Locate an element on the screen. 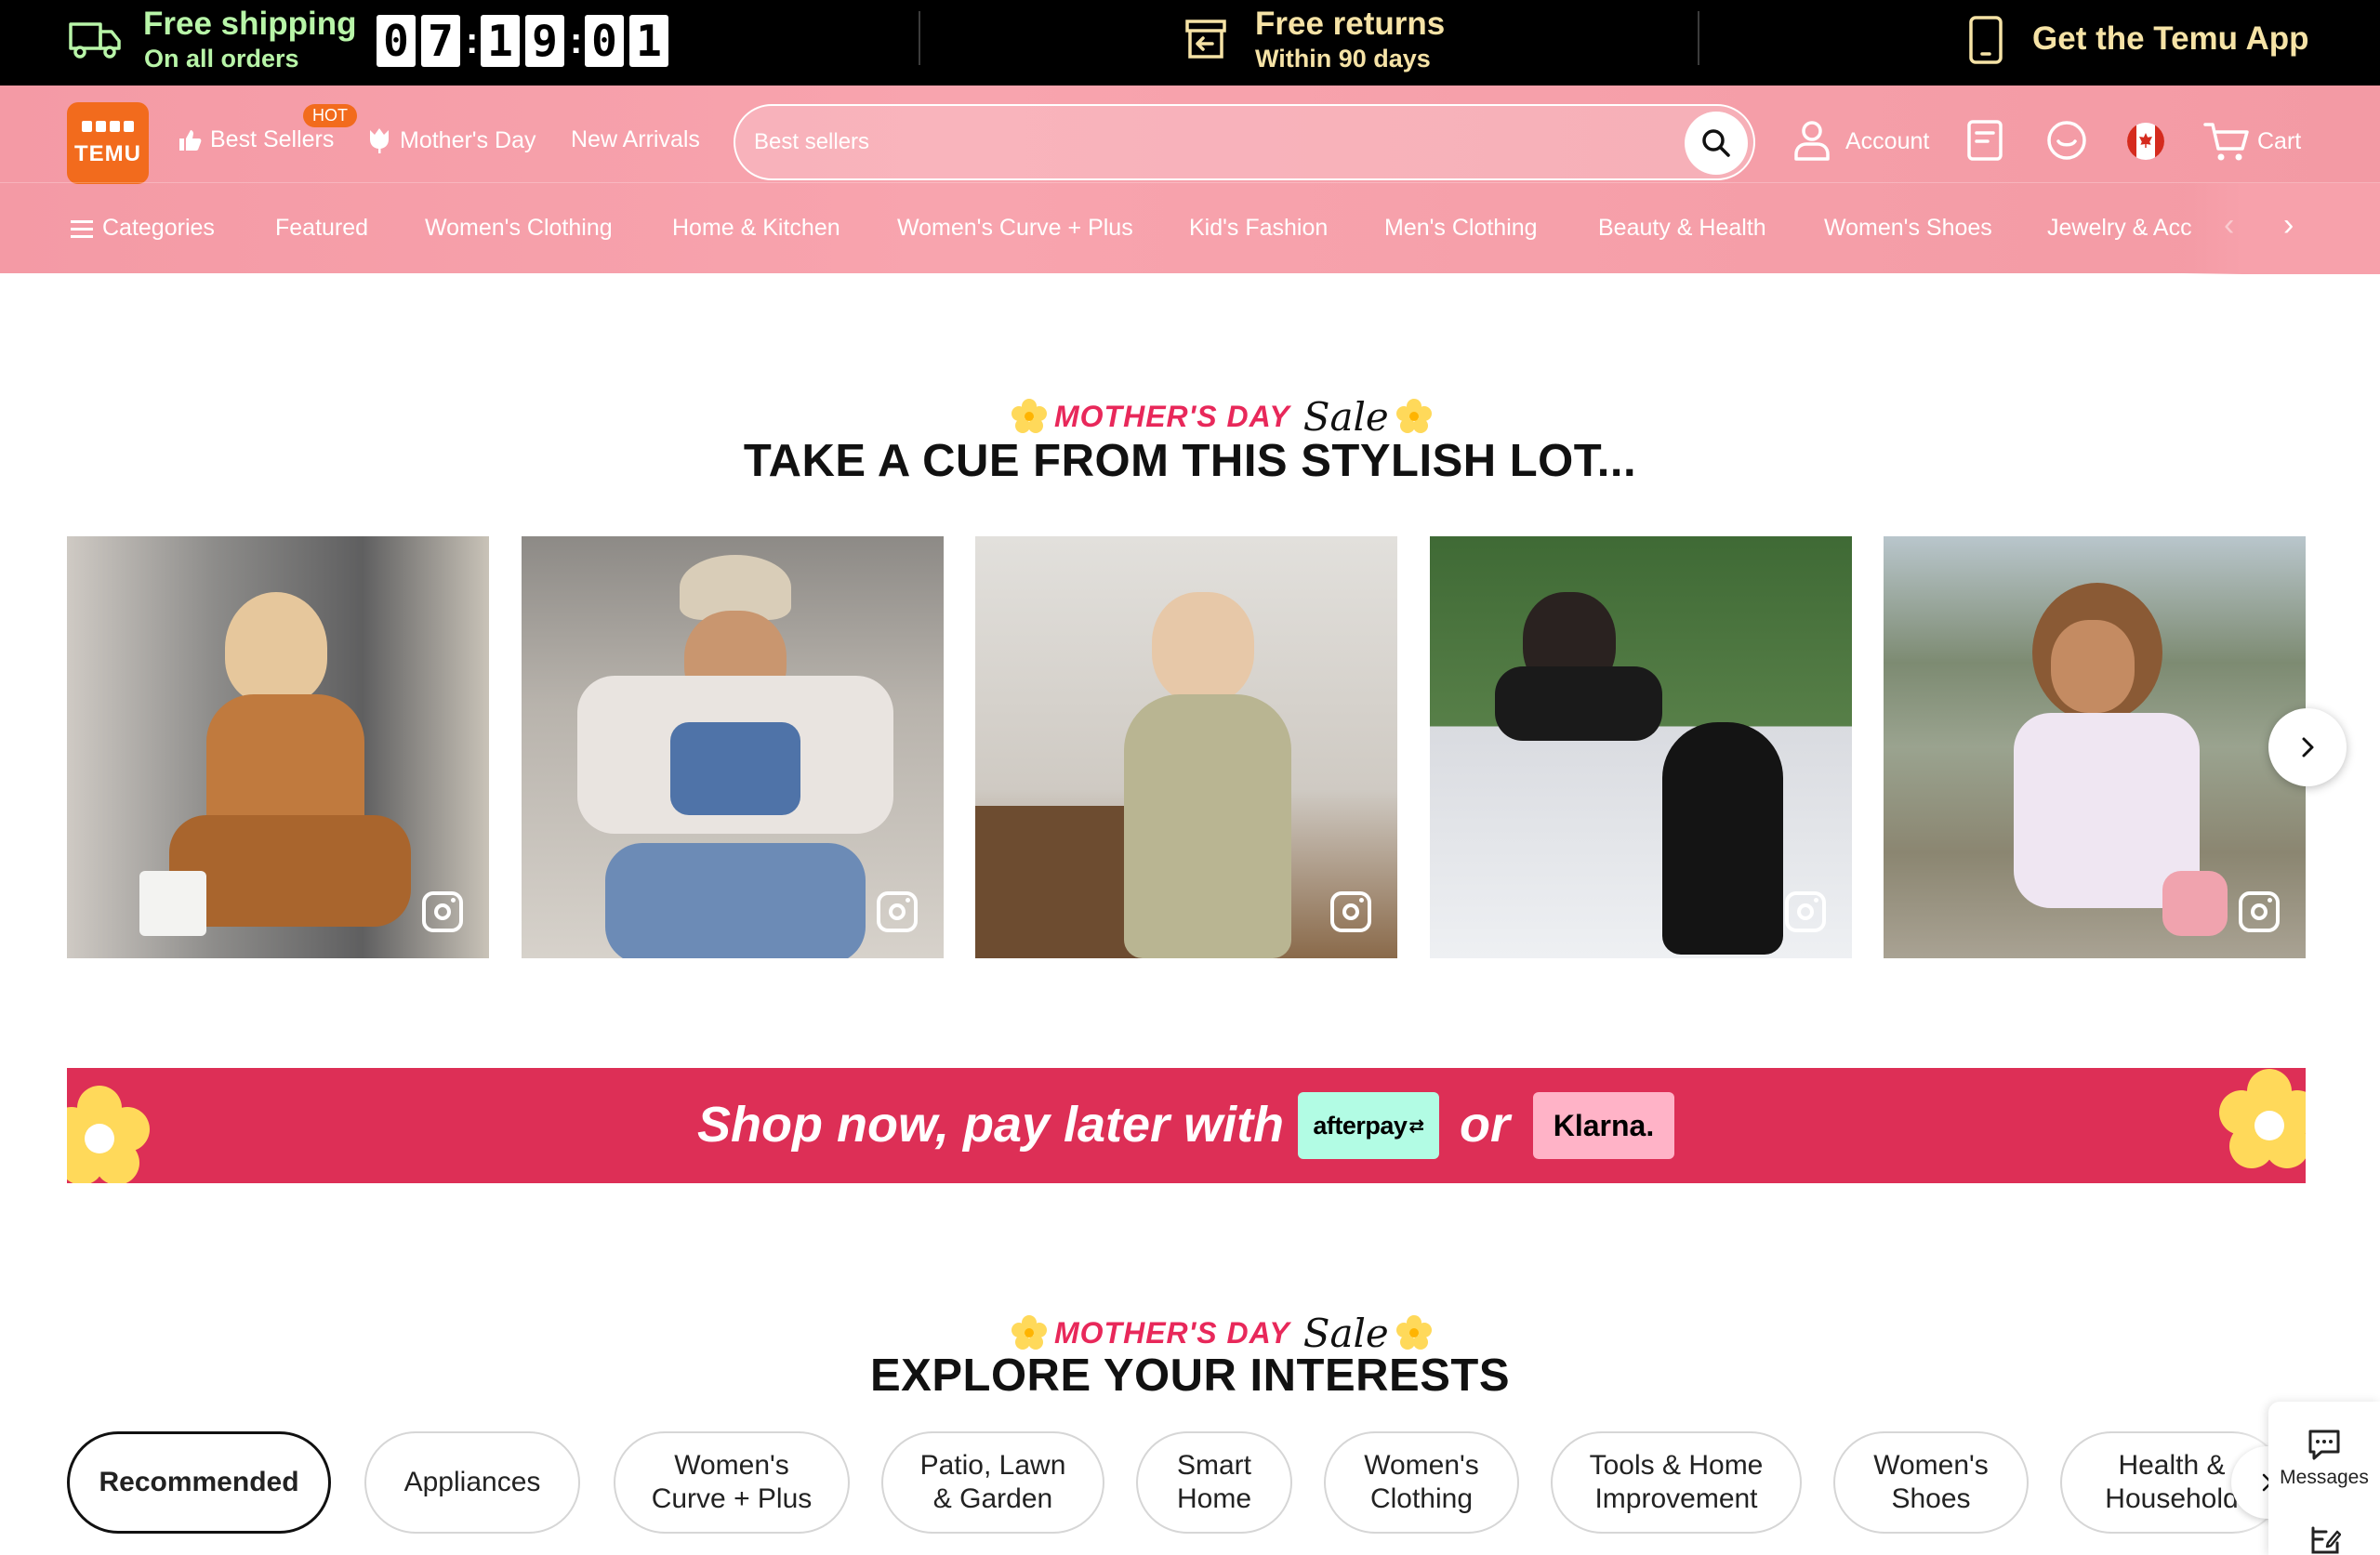  orders-icon is located at coordinates (1984, 140).